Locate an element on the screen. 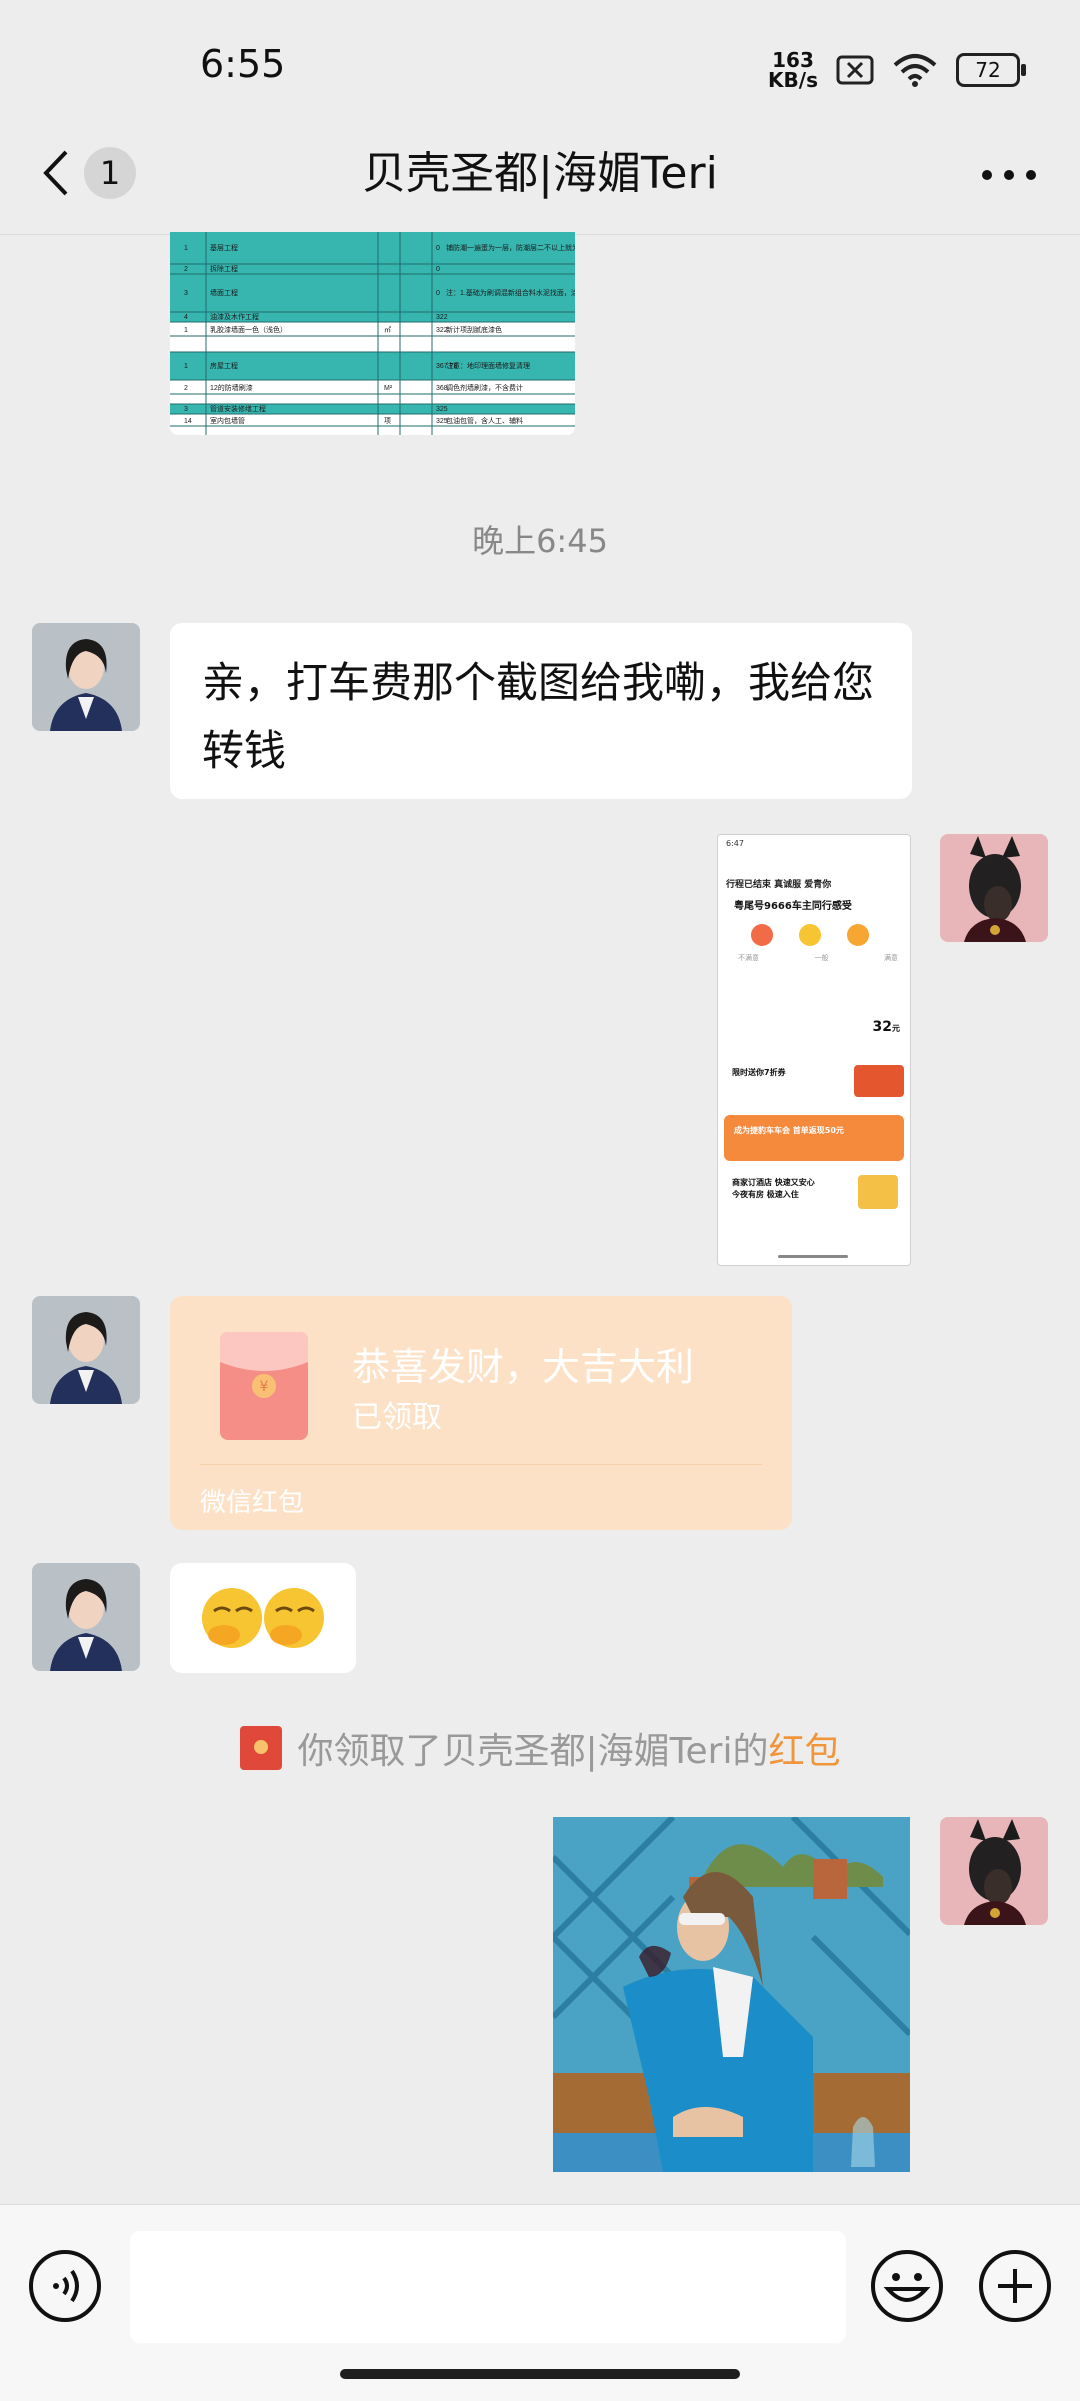  sheet-cell: 325 is located at coordinates (442, 409).